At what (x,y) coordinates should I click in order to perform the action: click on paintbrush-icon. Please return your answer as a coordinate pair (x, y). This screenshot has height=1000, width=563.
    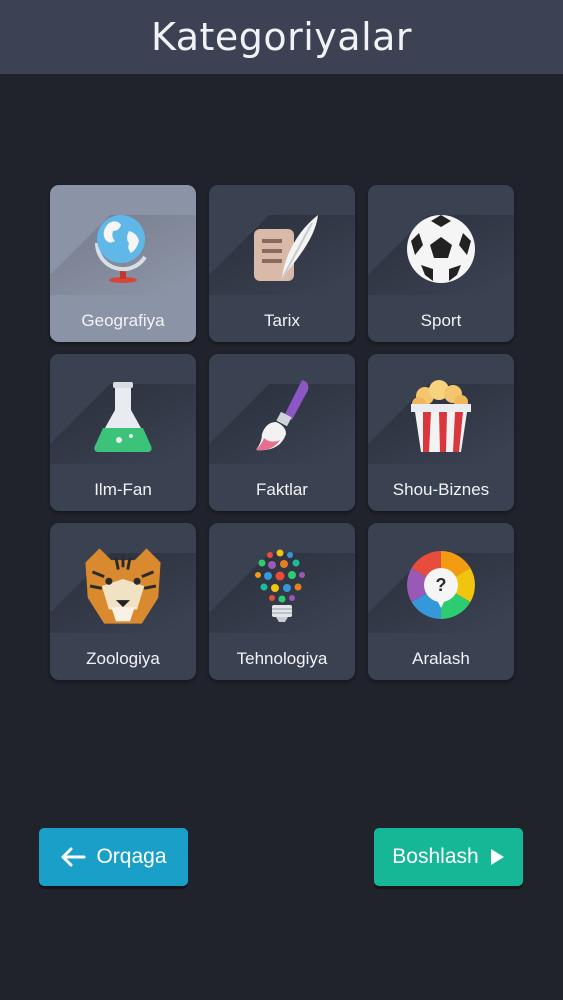
    Looking at the image, I should click on (282, 415).